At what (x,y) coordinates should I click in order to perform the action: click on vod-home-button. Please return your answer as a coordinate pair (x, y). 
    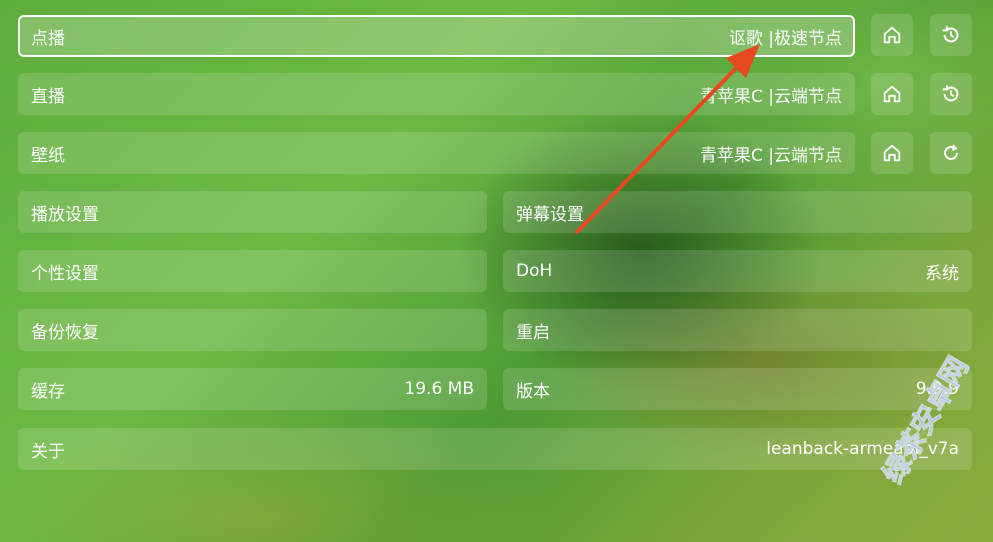
    Looking at the image, I should click on (892, 35).